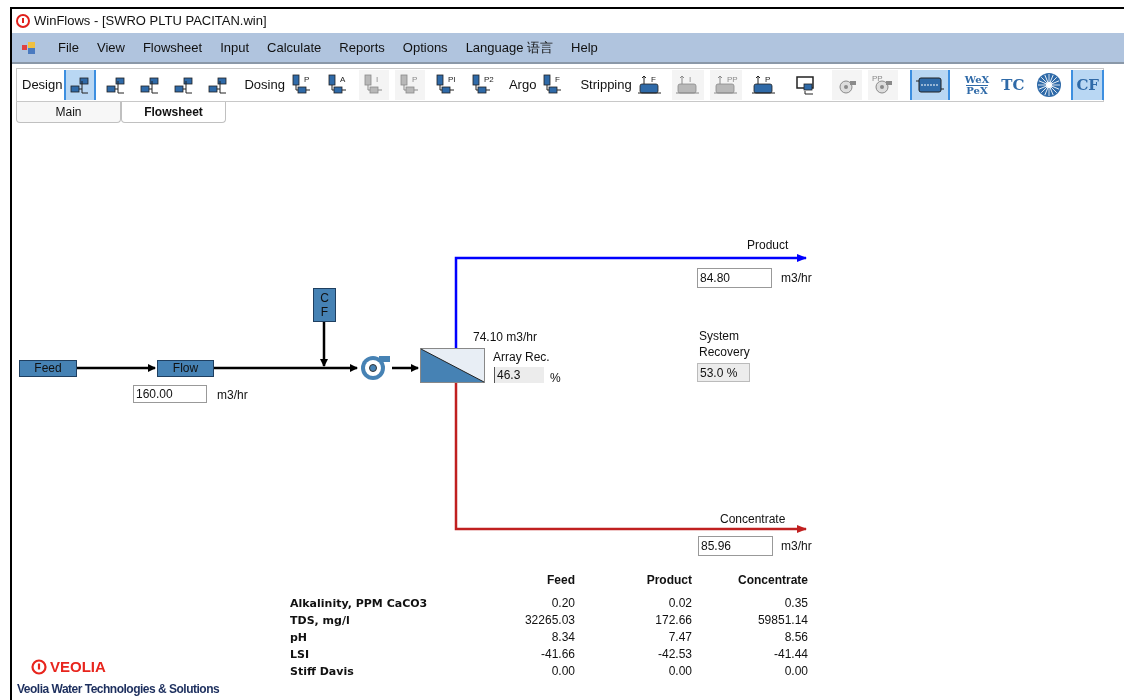 The image size is (1124, 700). Describe the element at coordinates (324, 305) in the screenshot. I see `chemical-feed-button: CF` at that location.